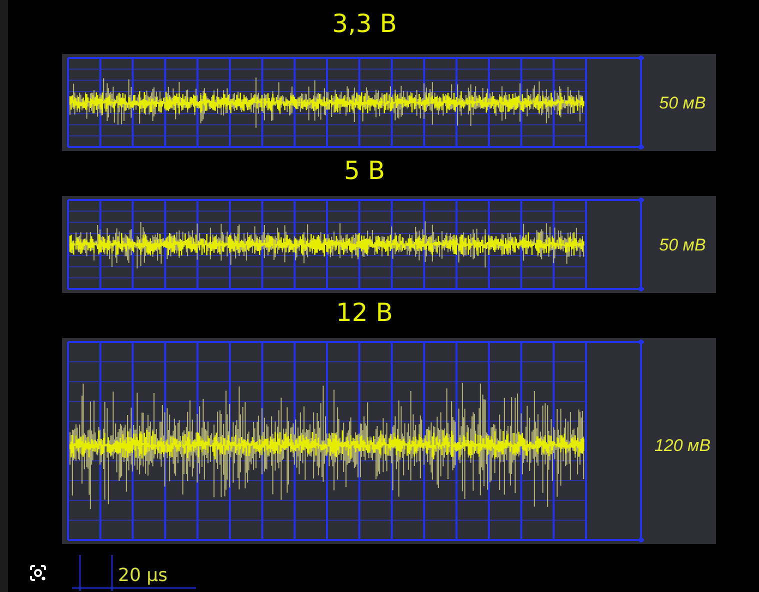 The image size is (759, 592). Describe the element at coordinates (364, 24) in the screenshot. I see `panel-title: 3,3 В` at that location.